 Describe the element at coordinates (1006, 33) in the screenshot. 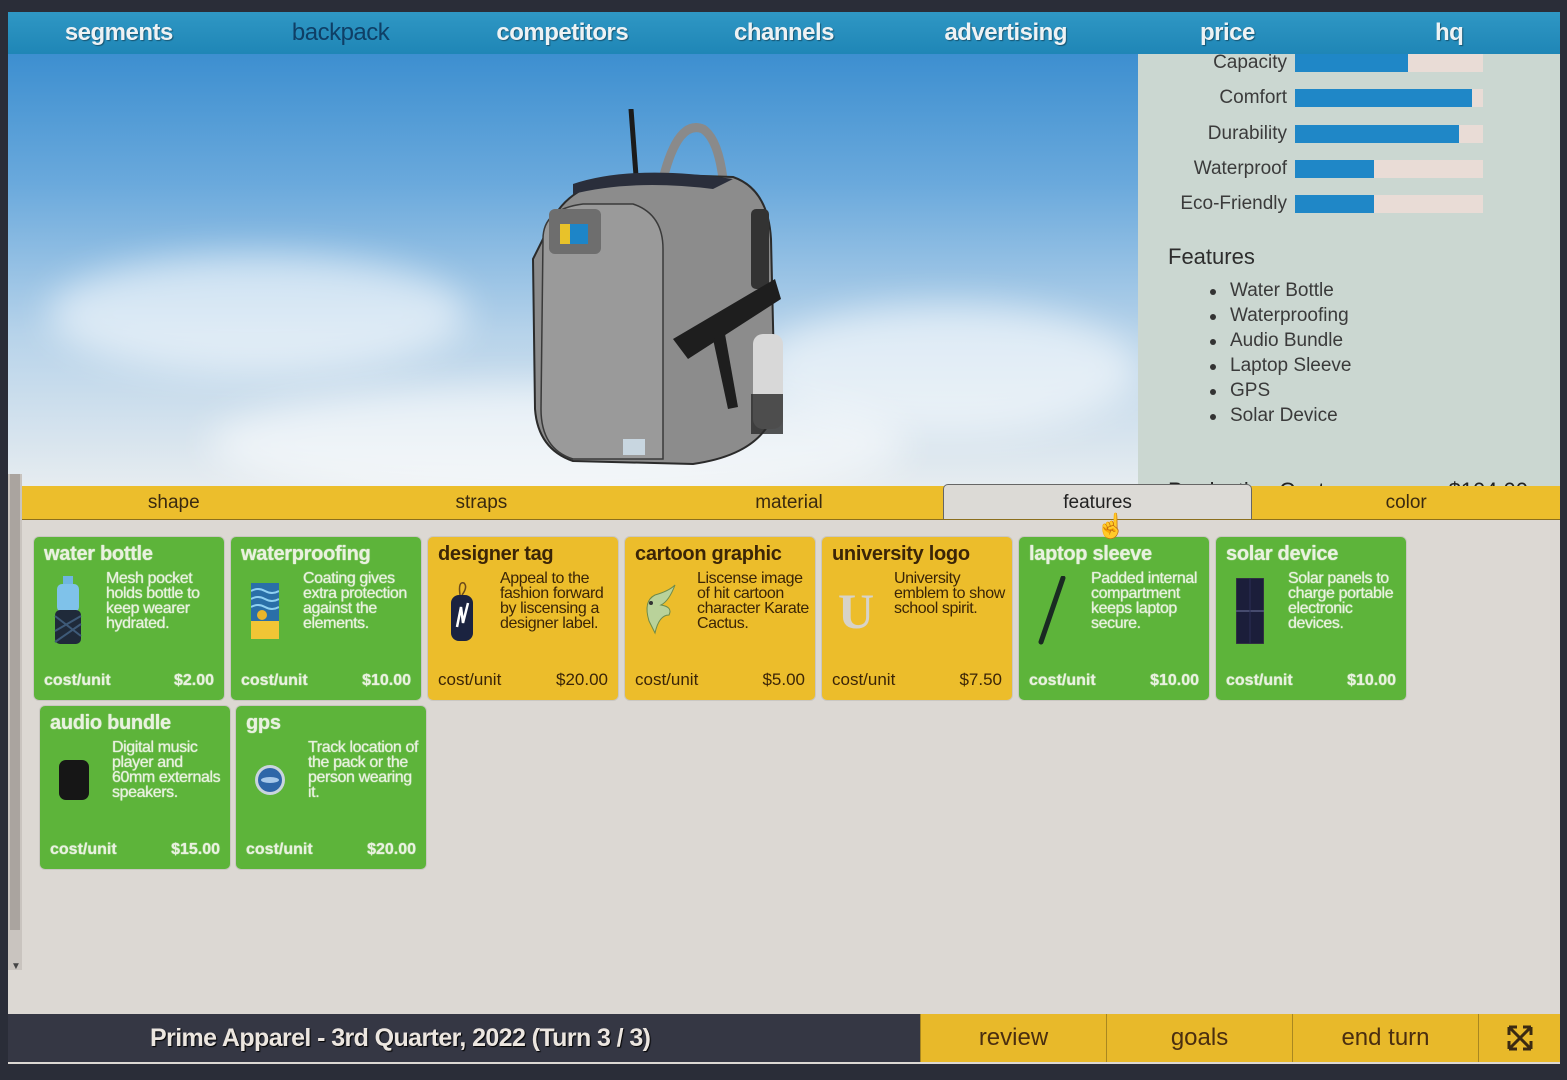

I see `nav-advertising: advertising` at that location.